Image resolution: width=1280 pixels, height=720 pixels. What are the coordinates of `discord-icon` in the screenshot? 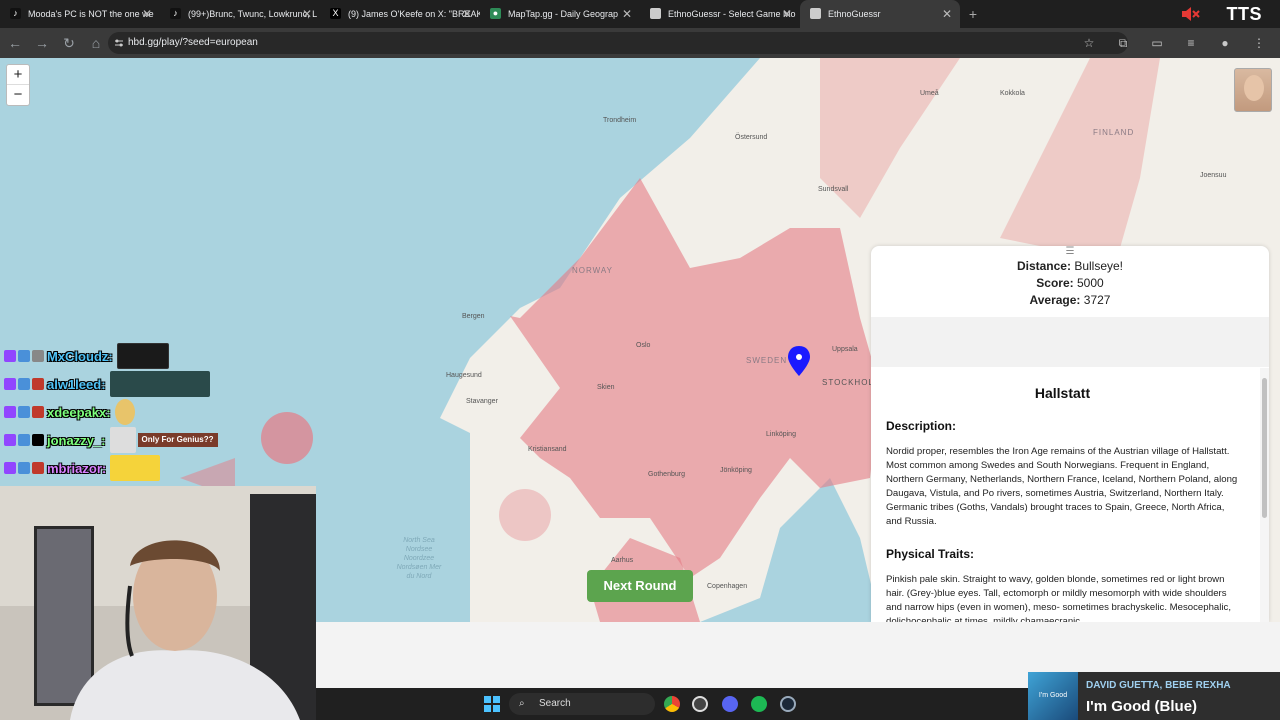 It's located at (730, 704).